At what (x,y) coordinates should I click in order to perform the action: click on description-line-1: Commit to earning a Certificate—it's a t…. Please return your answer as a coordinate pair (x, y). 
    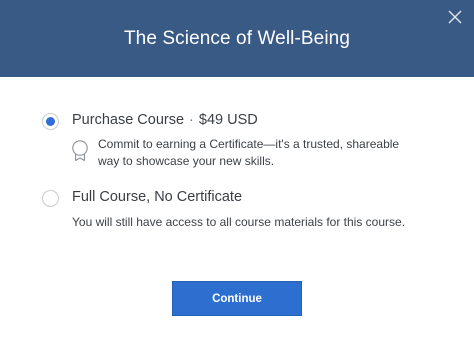
    Looking at the image, I should click on (249, 144).